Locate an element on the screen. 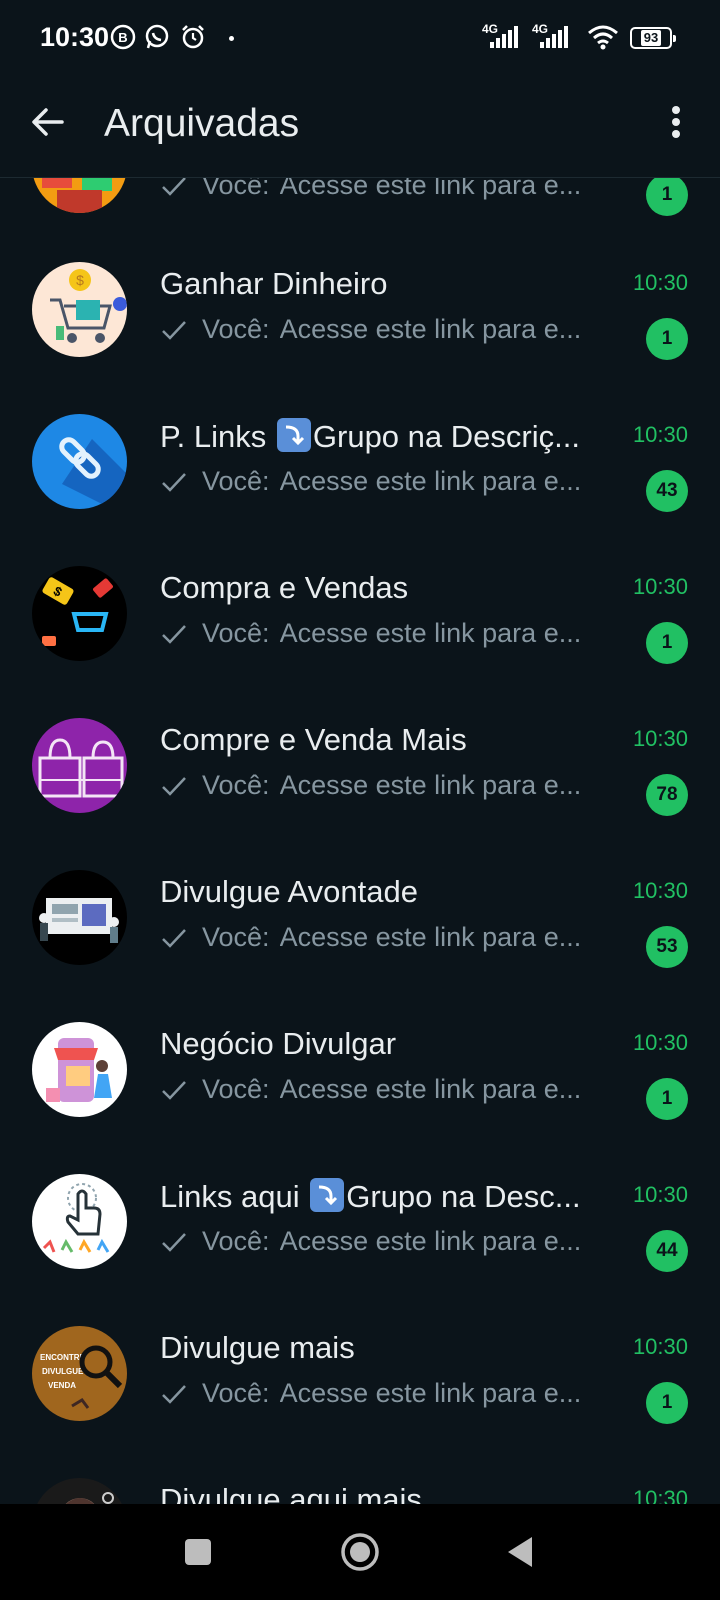 Image resolution: width=720 pixels, height=1600 pixels. chat-name: Compre e Venda Mais is located at coordinates (313, 739).